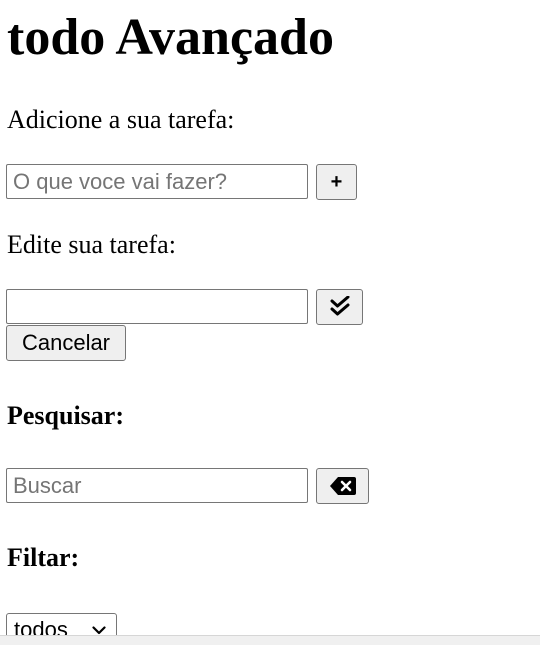  What do you see at coordinates (65, 415) in the screenshot?
I see `search-label: Pesquisar:` at bounding box center [65, 415].